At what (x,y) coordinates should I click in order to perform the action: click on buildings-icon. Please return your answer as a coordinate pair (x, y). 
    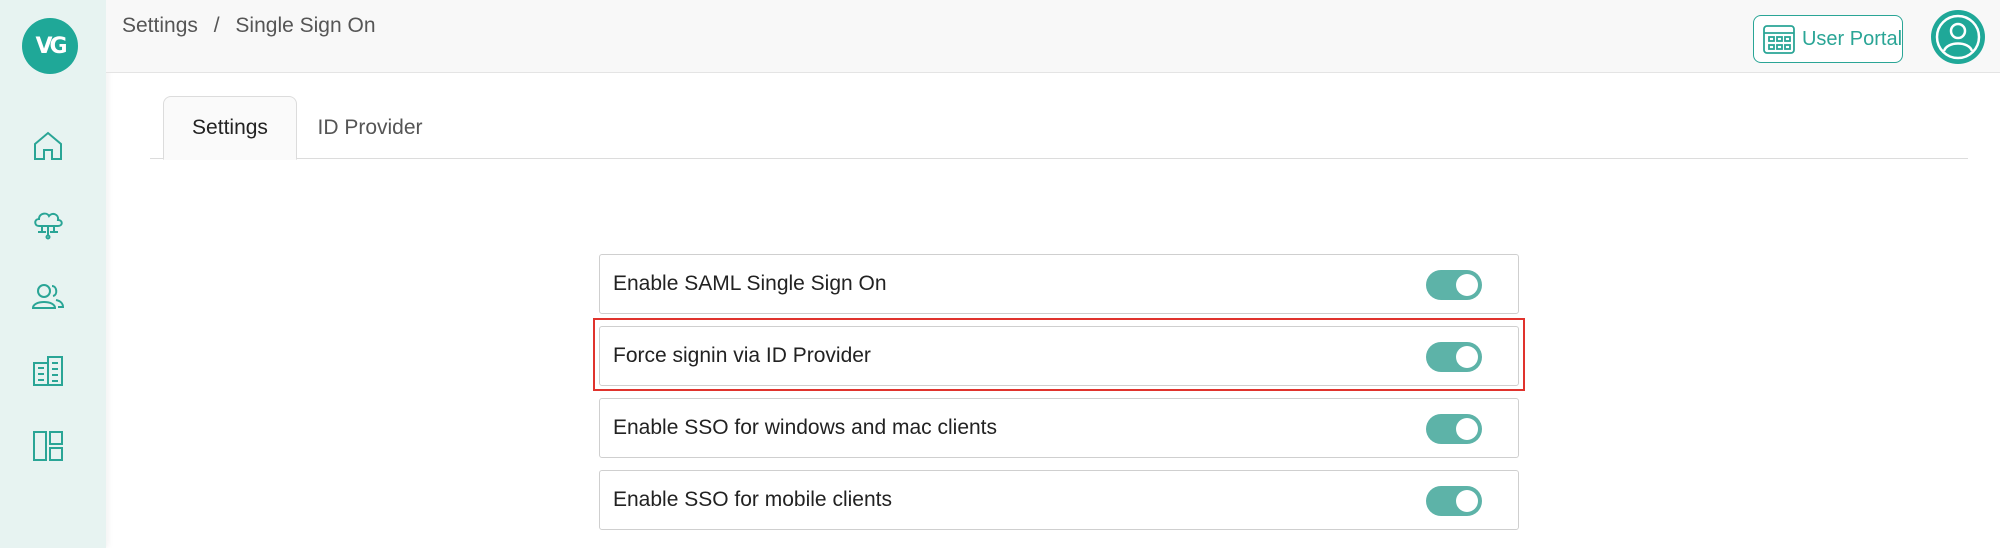
    Looking at the image, I should click on (48, 371).